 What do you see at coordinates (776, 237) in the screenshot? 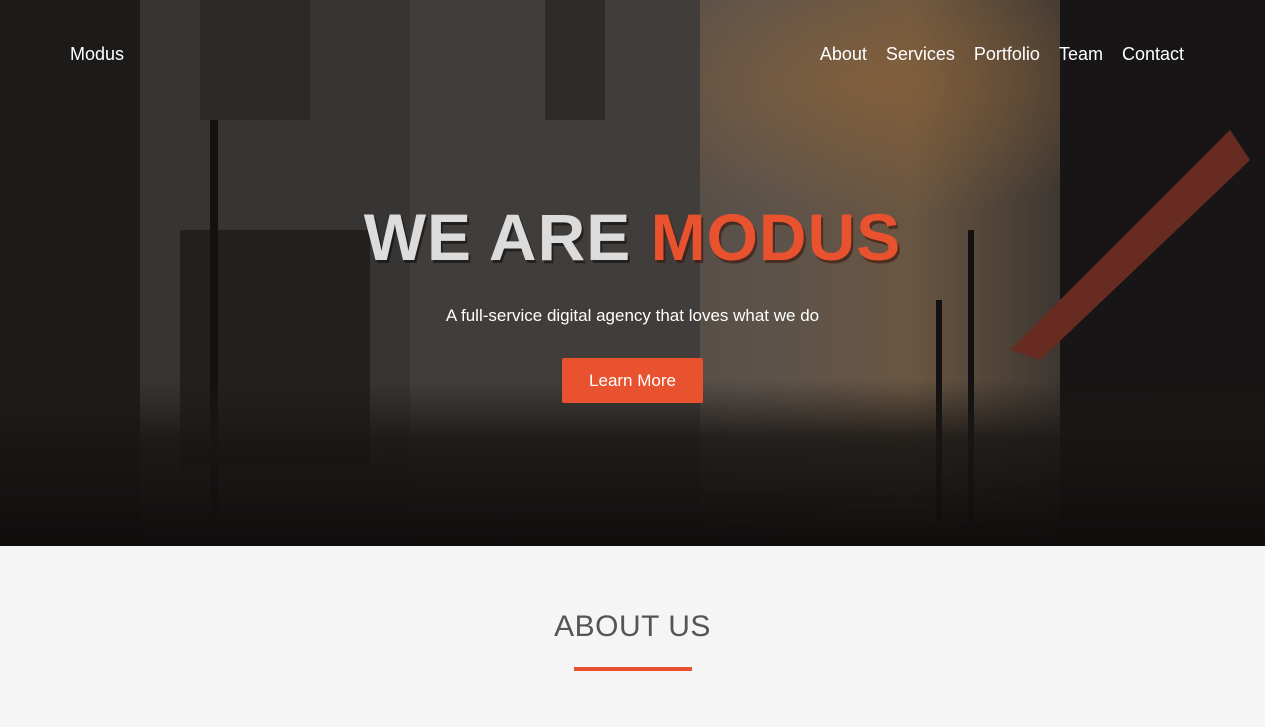
I see `hero-title-modus: MODUS` at bounding box center [776, 237].